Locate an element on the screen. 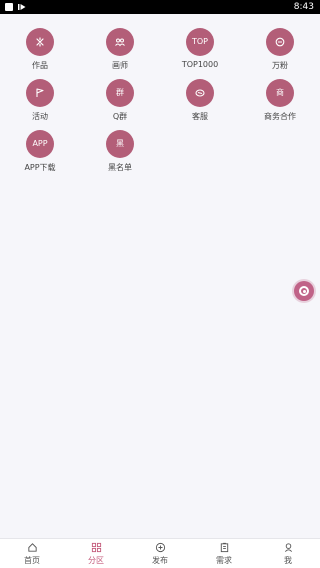  category-customer-service: 客服 is located at coordinates (200, 104).